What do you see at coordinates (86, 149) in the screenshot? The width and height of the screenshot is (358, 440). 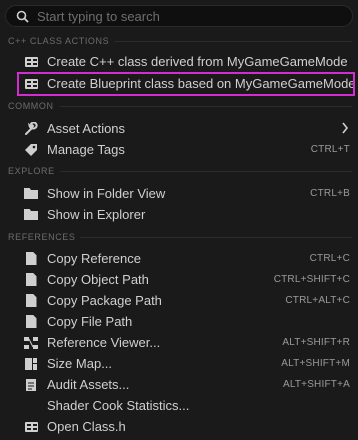 I see `menu-item-label: Manage Tags` at bounding box center [86, 149].